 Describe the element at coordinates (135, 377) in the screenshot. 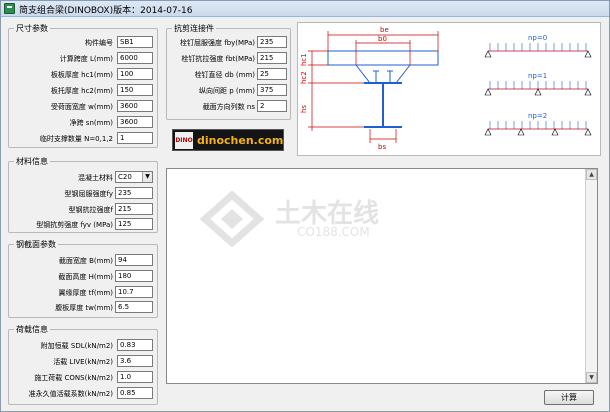

I see `construction-load-field: 1.0` at that location.